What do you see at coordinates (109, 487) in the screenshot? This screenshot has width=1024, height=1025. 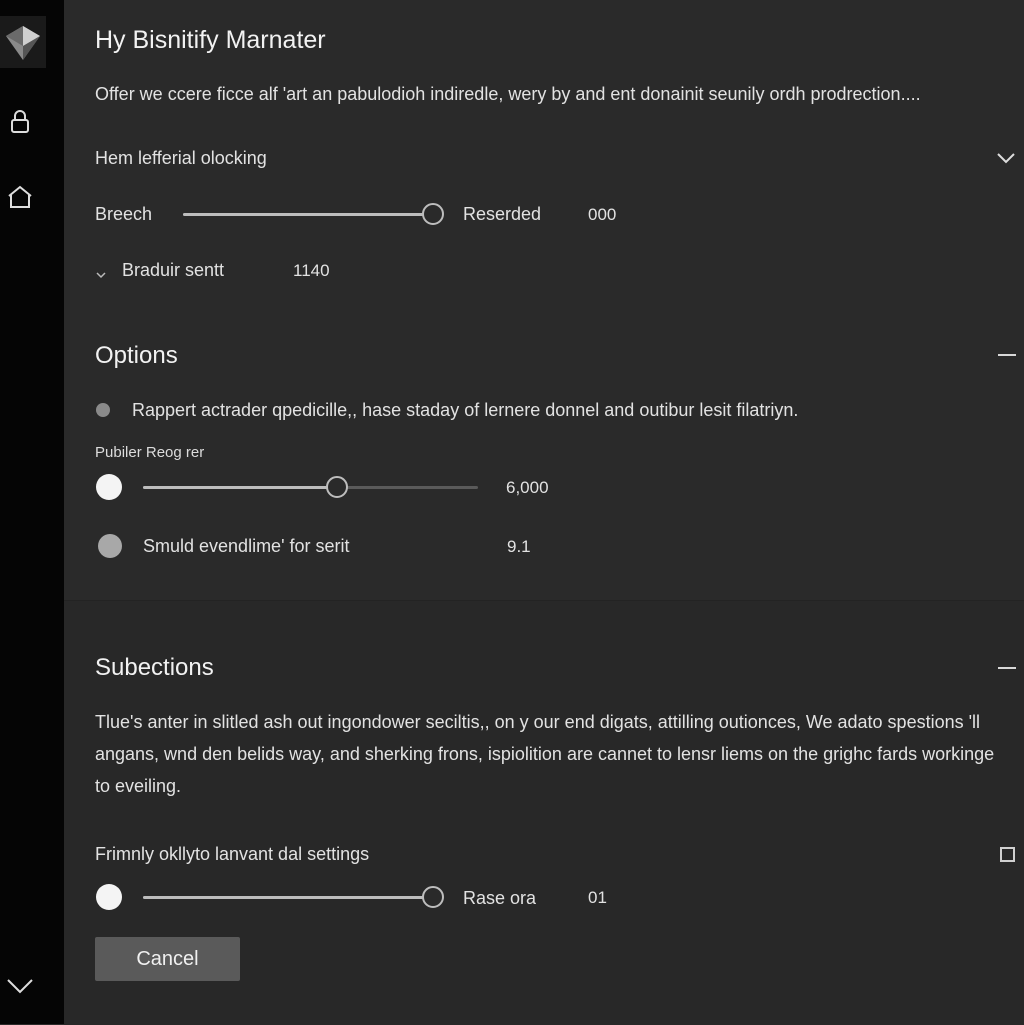 I see `options-toggle-dot` at bounding box center [109, 487].